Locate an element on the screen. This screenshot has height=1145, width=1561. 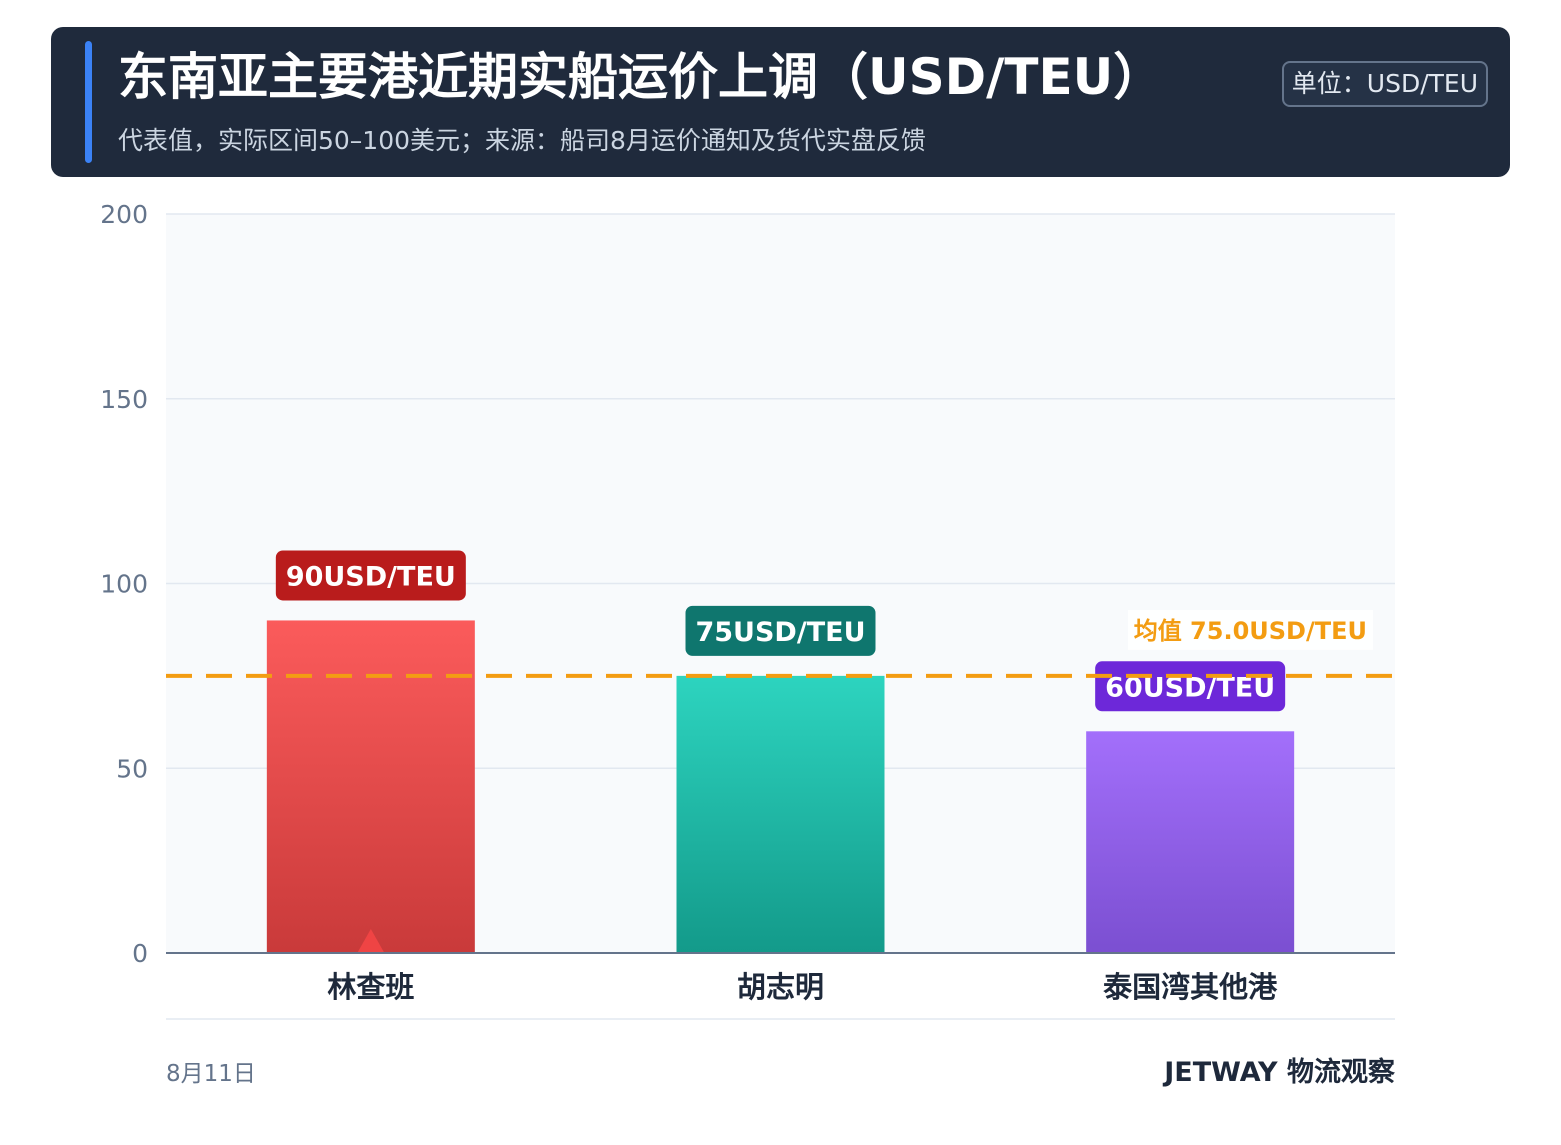
data-label: 90USD/TEU is located at coordinates (371, 576).